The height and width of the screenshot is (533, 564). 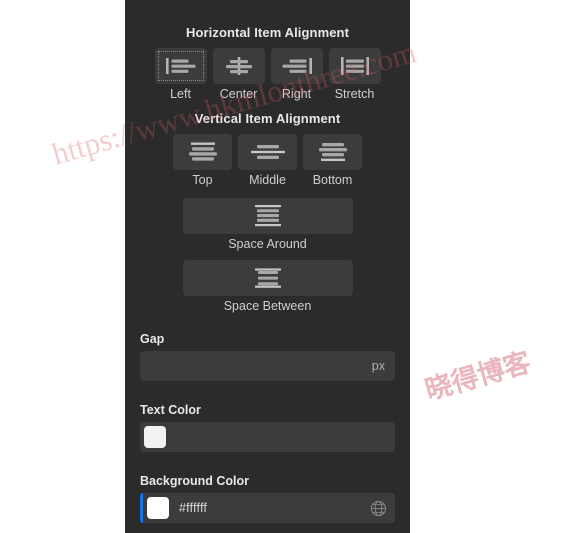 I want to click on text-color-field: Text Color, so click(x=267, y=427).